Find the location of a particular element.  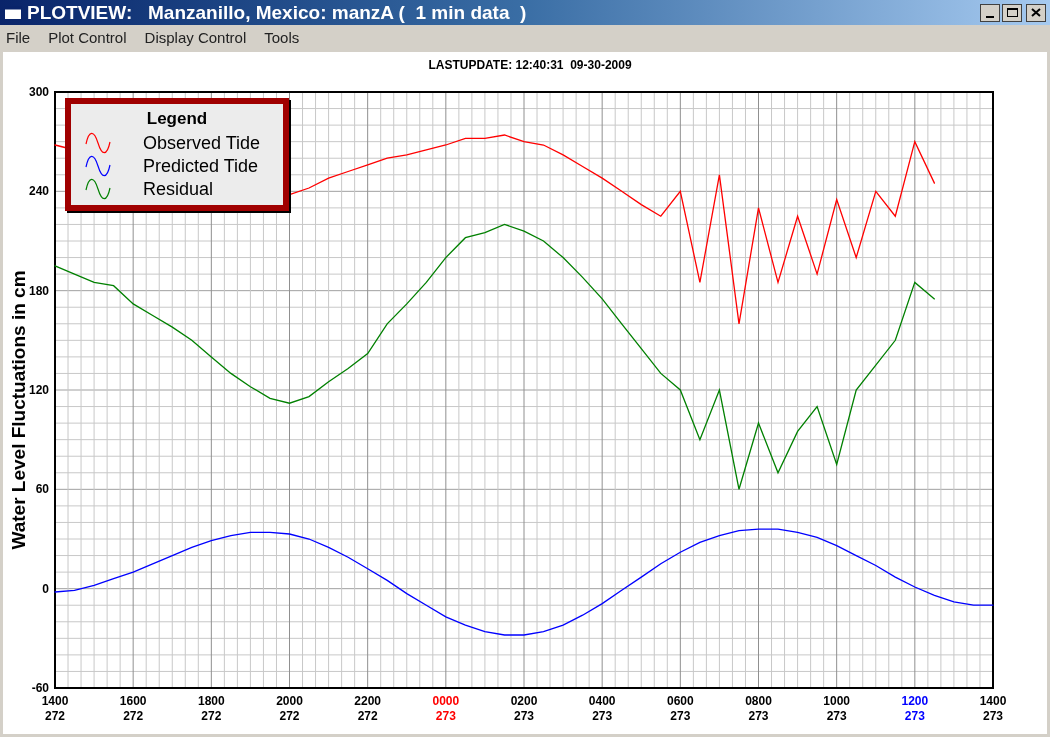

axis-tick-label: 1200 273 is located at coordinates (915, 708).